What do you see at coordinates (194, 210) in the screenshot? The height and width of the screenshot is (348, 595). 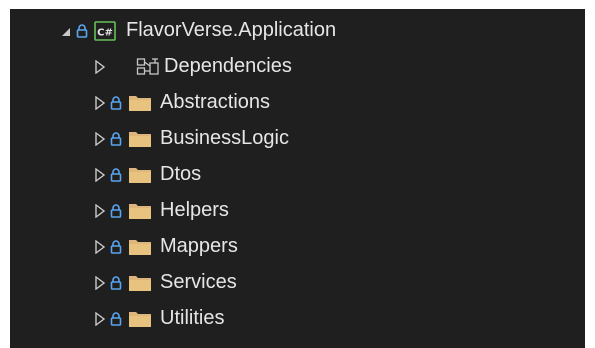 I see `folder-label: Helpers` at bounding box center [194, 210].